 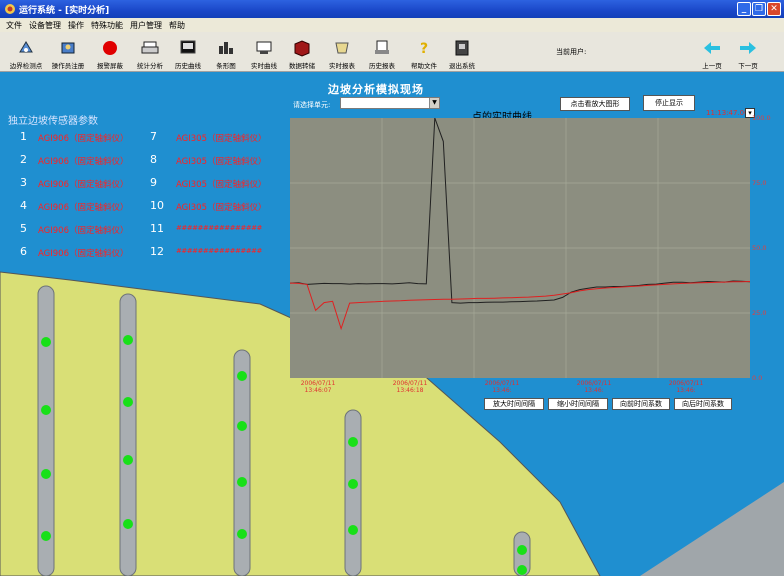 What do you see at coordinates (376, 89) in the screenshot?
I see `page-title: 边坡分析模拟现场` at bounding box center [376, 89].